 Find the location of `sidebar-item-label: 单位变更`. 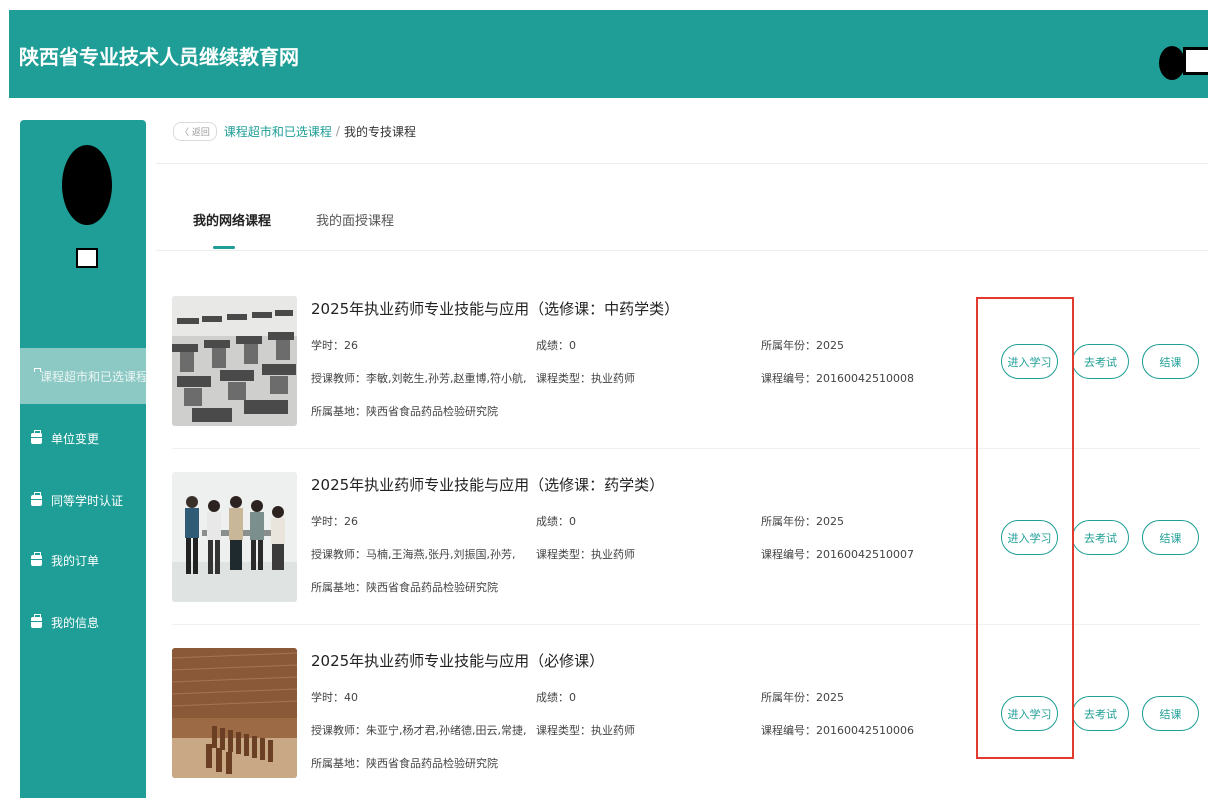

sidebar-item-label: 单位变更 is located at coordinates (75, 438).